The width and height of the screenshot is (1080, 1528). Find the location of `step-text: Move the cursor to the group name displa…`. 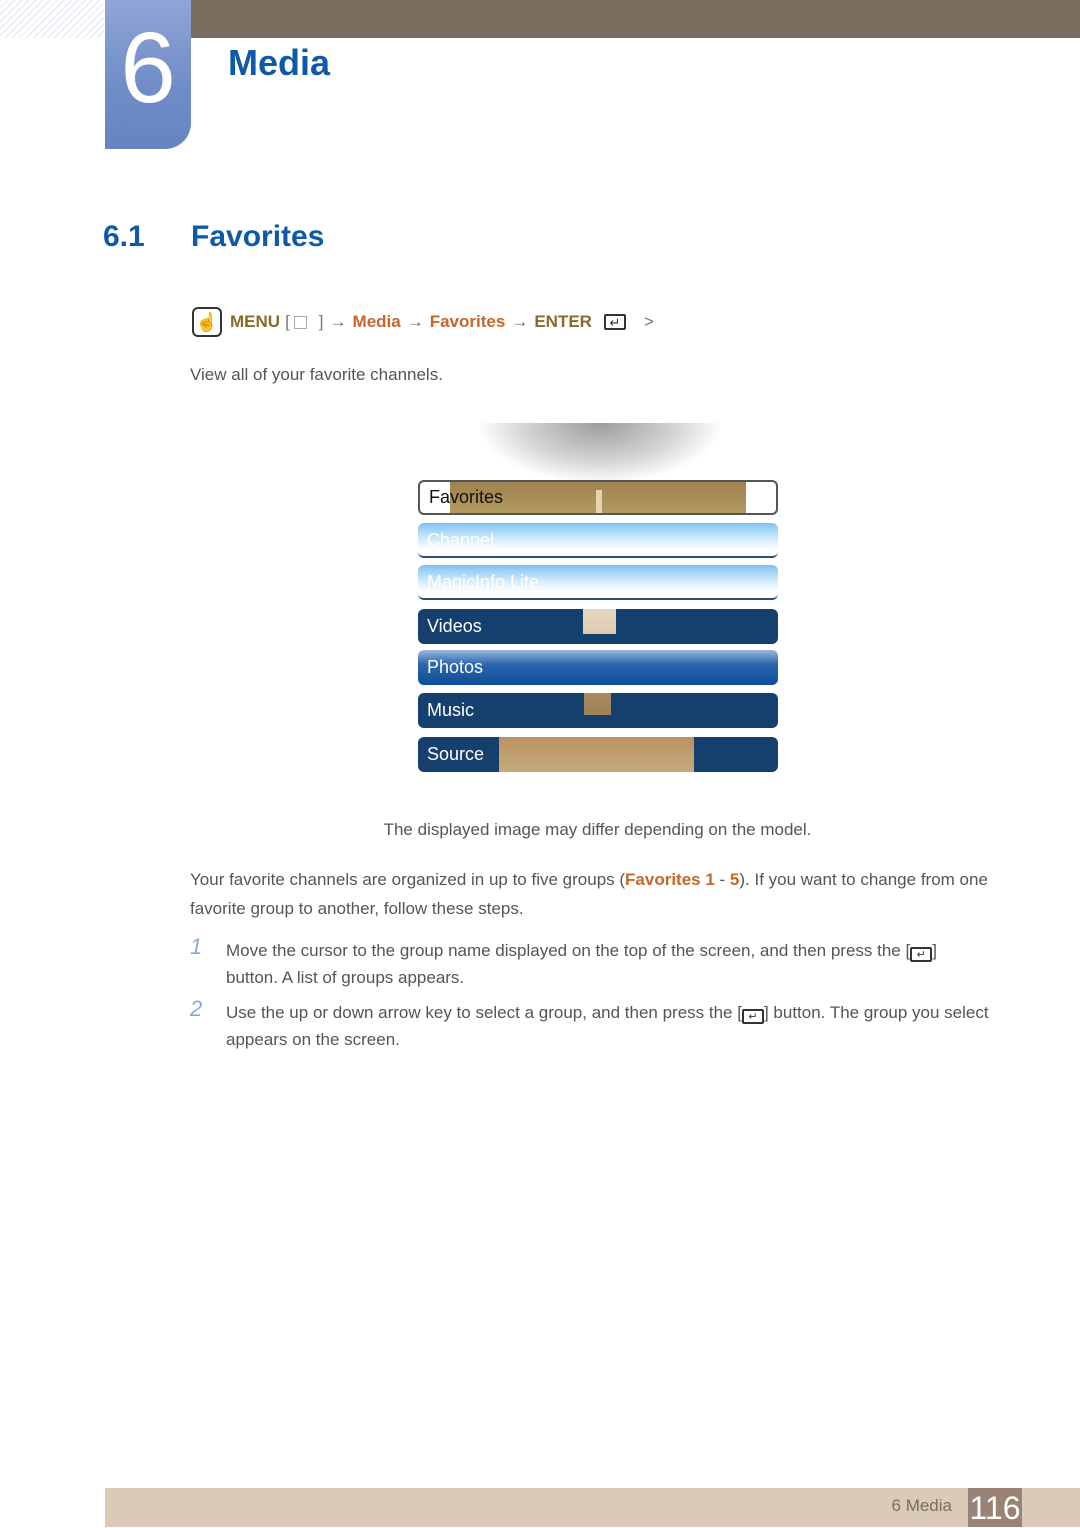

step-text: Move the cursor to the group name displa… is located at coordinates (568, 950).